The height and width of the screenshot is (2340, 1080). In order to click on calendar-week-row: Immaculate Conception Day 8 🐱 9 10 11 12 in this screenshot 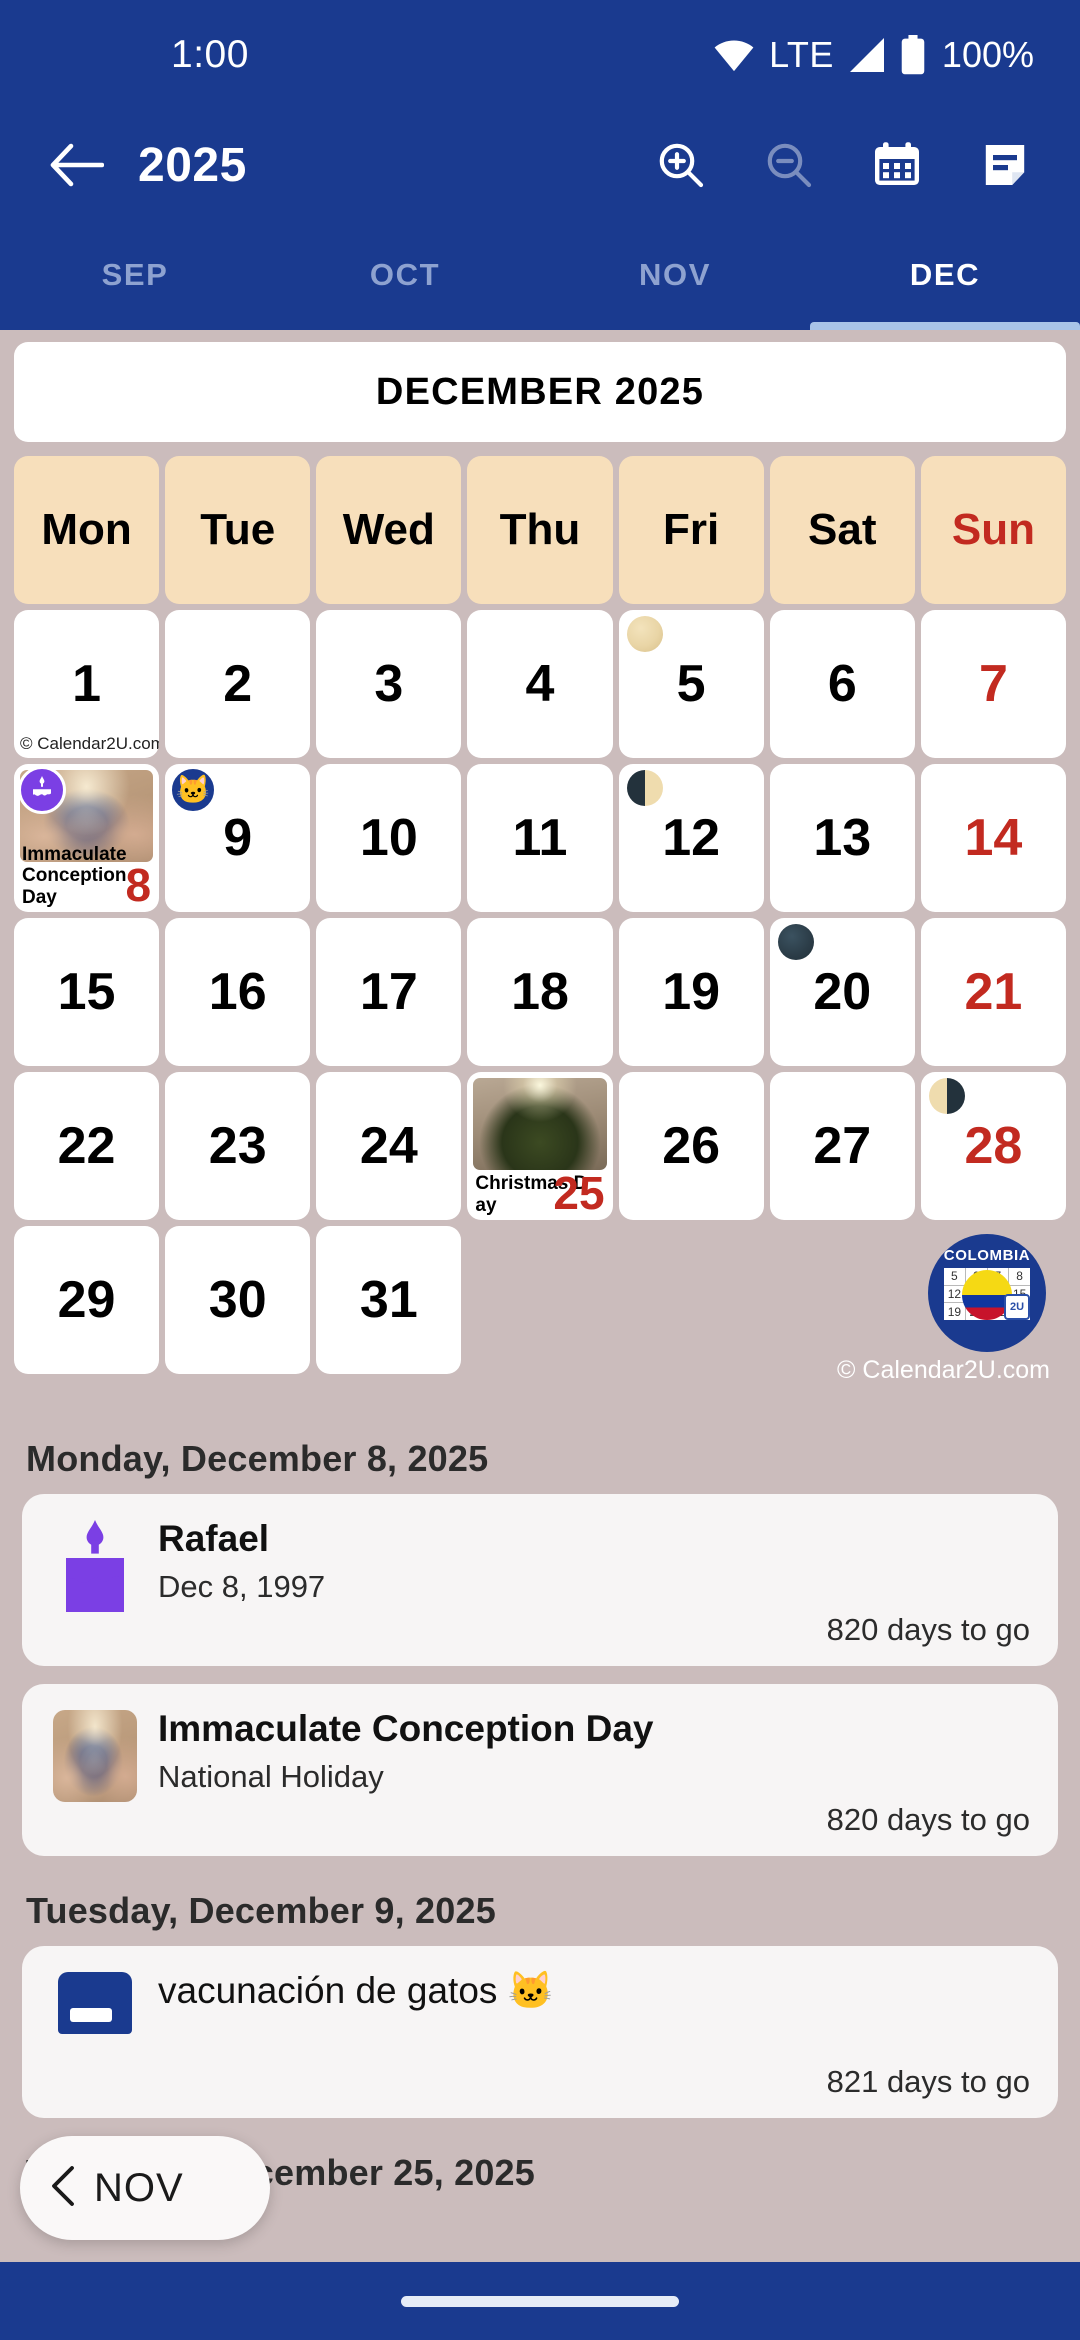, I will do `click(540, 838)`.